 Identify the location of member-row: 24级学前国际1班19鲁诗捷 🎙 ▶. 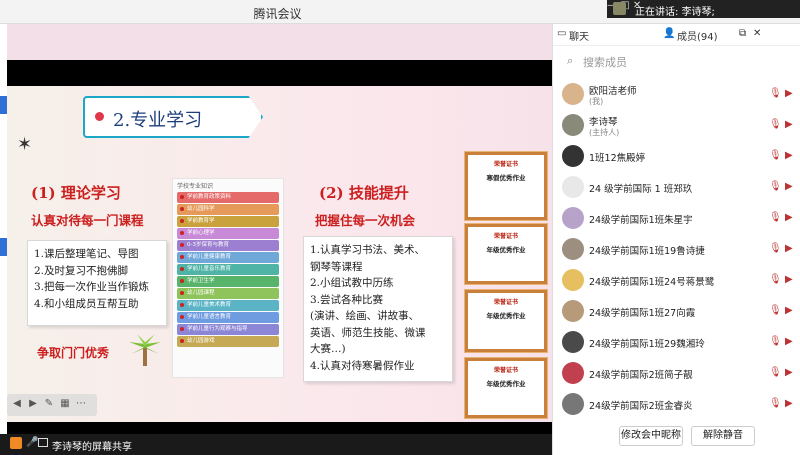
(676, 250).